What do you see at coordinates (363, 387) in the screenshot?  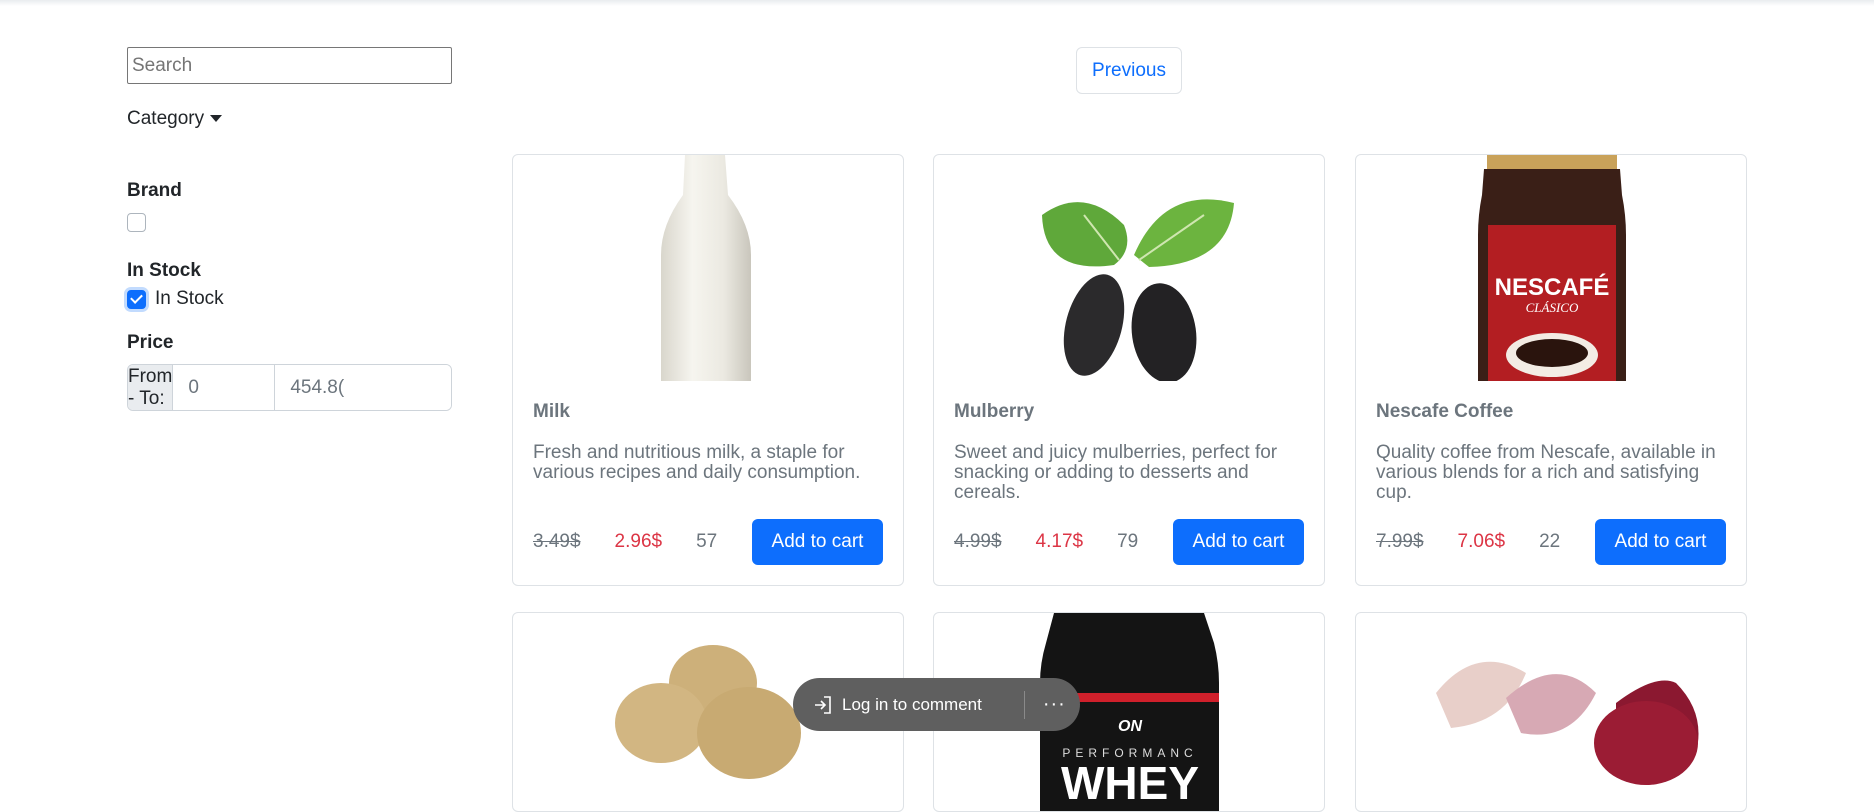 I see `price-to-input` at bounding box center [363, 387].